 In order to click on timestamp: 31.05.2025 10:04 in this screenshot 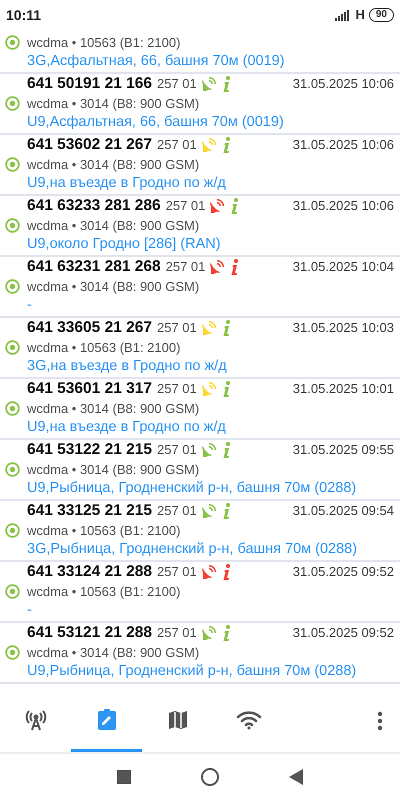, I will do `click(343, 267)`.